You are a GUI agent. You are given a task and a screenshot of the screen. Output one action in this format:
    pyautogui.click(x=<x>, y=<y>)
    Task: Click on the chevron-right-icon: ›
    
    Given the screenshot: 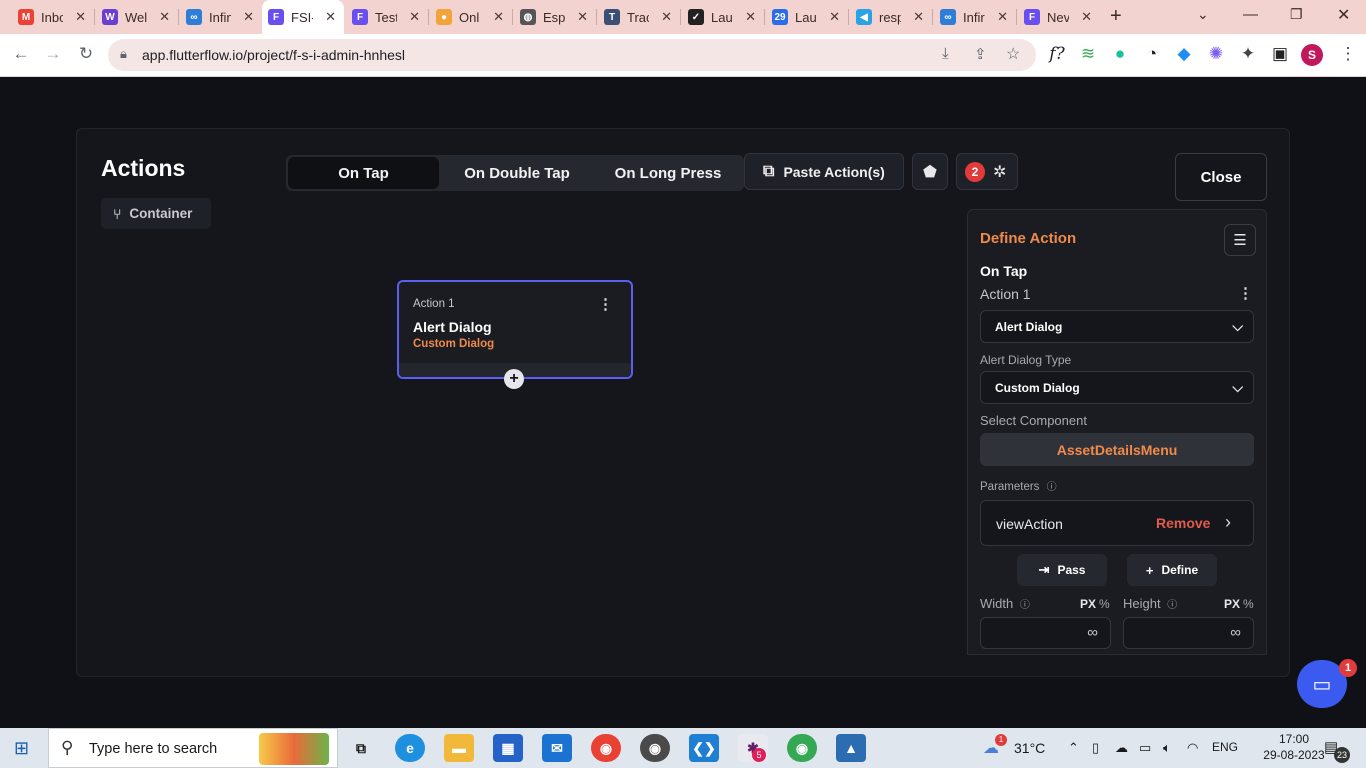 What is the action you would take?
    pyautogui.click(x=1228, y=522)
    